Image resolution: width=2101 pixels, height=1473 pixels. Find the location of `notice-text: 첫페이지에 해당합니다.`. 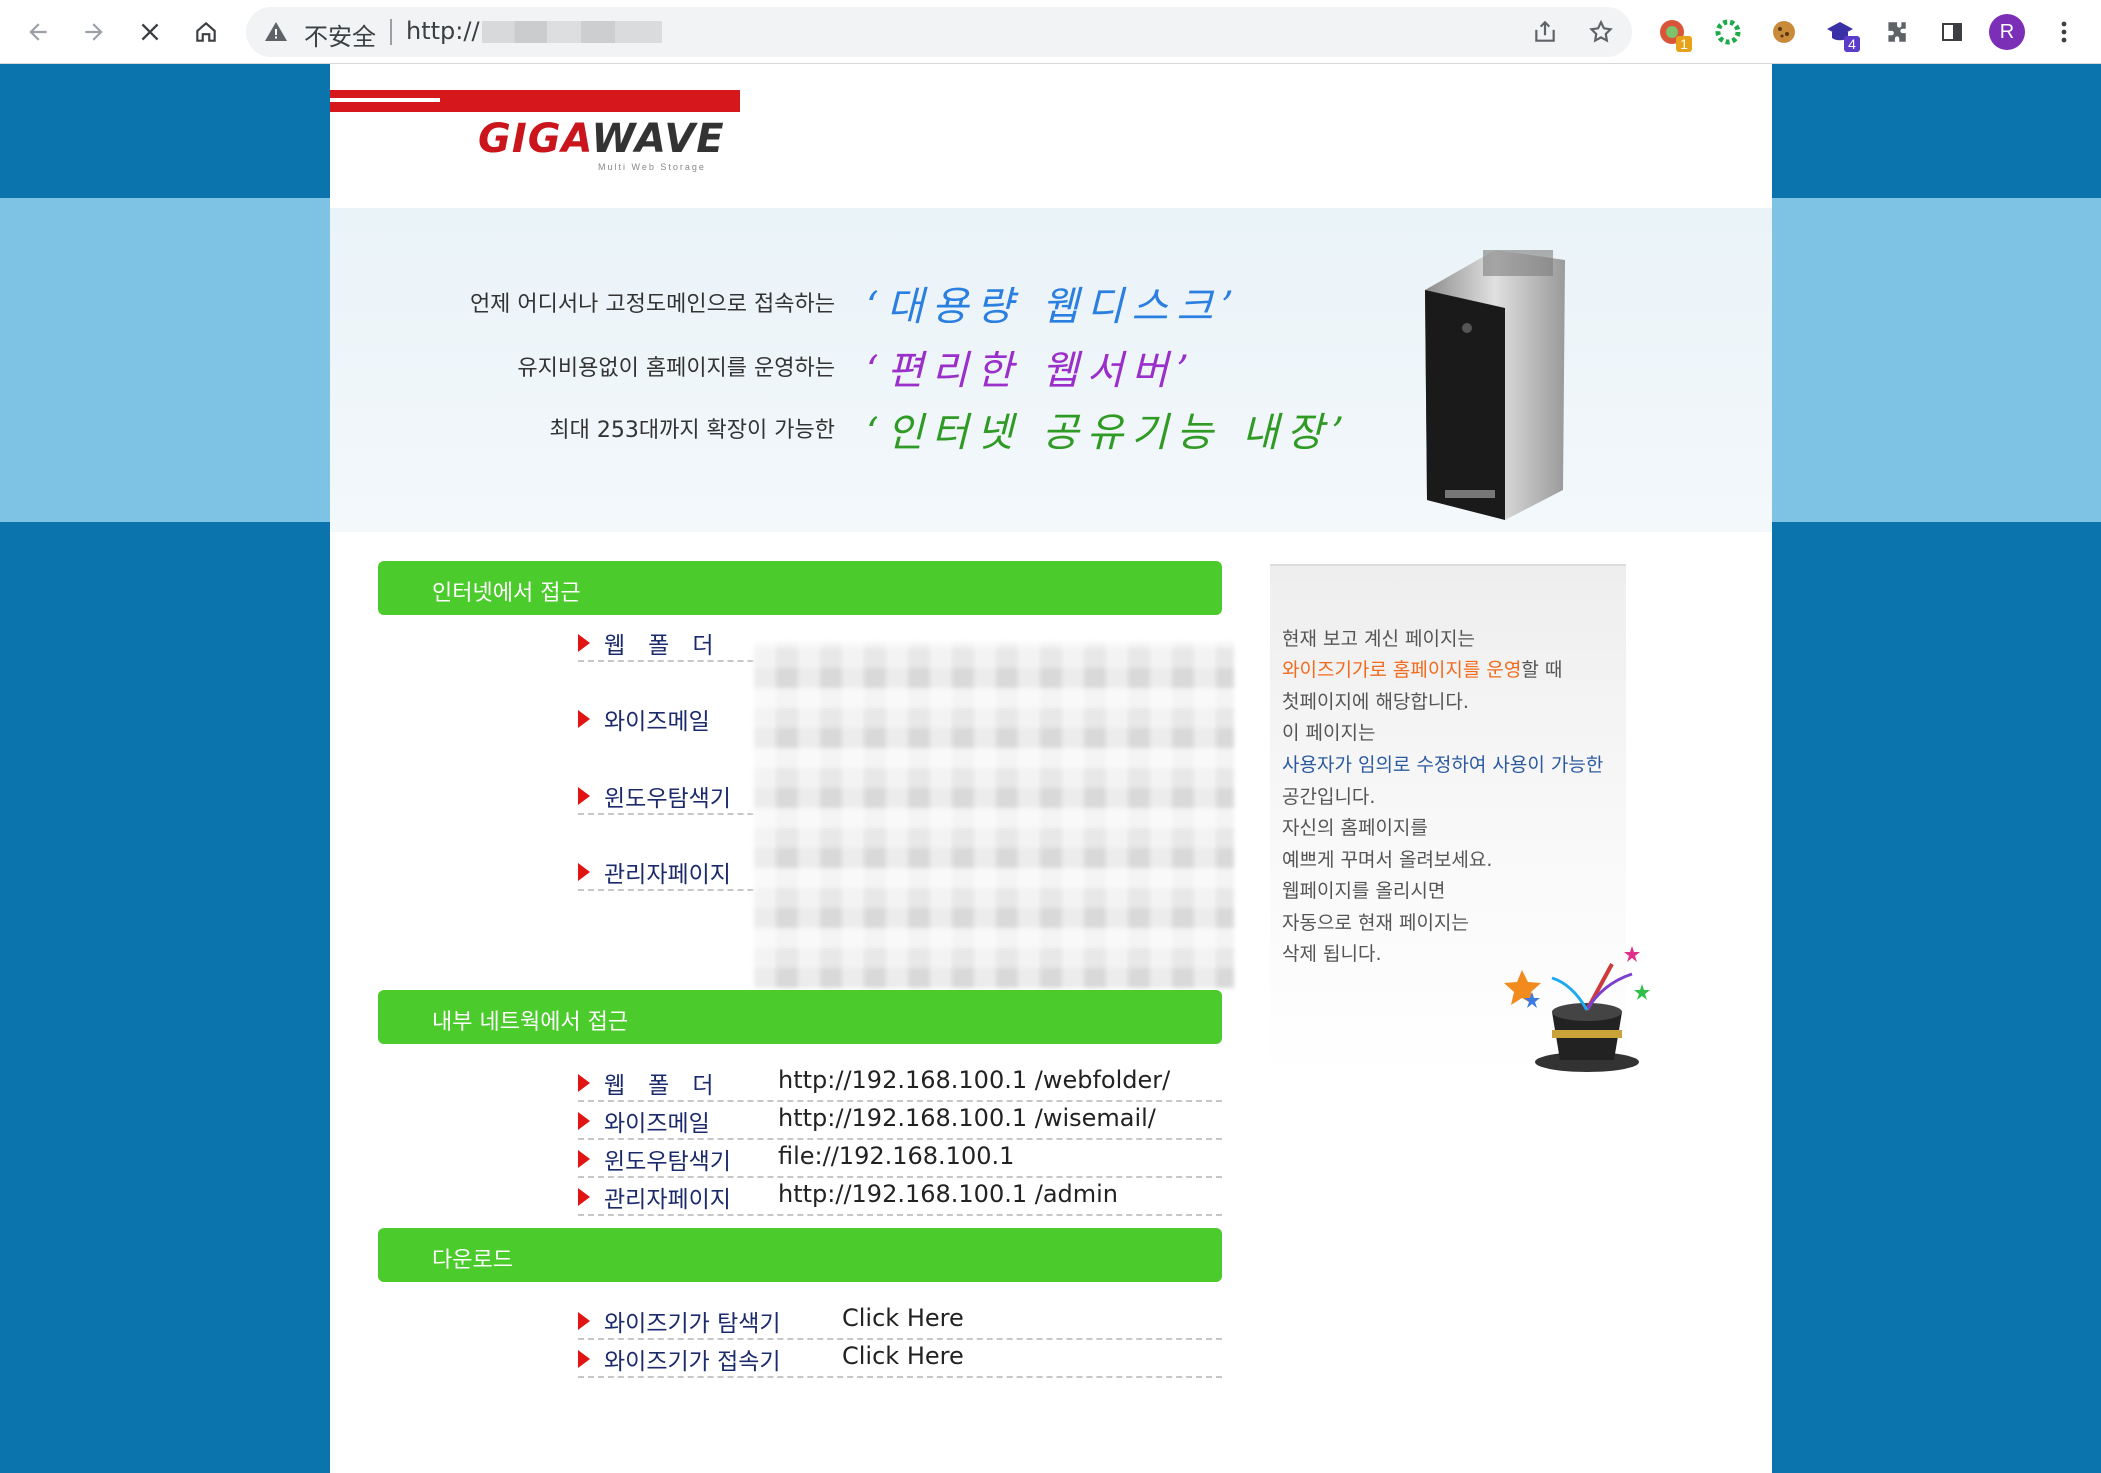

notice-text: 첫페이지에 해당합니다. is located at coordinates (1375, 702).